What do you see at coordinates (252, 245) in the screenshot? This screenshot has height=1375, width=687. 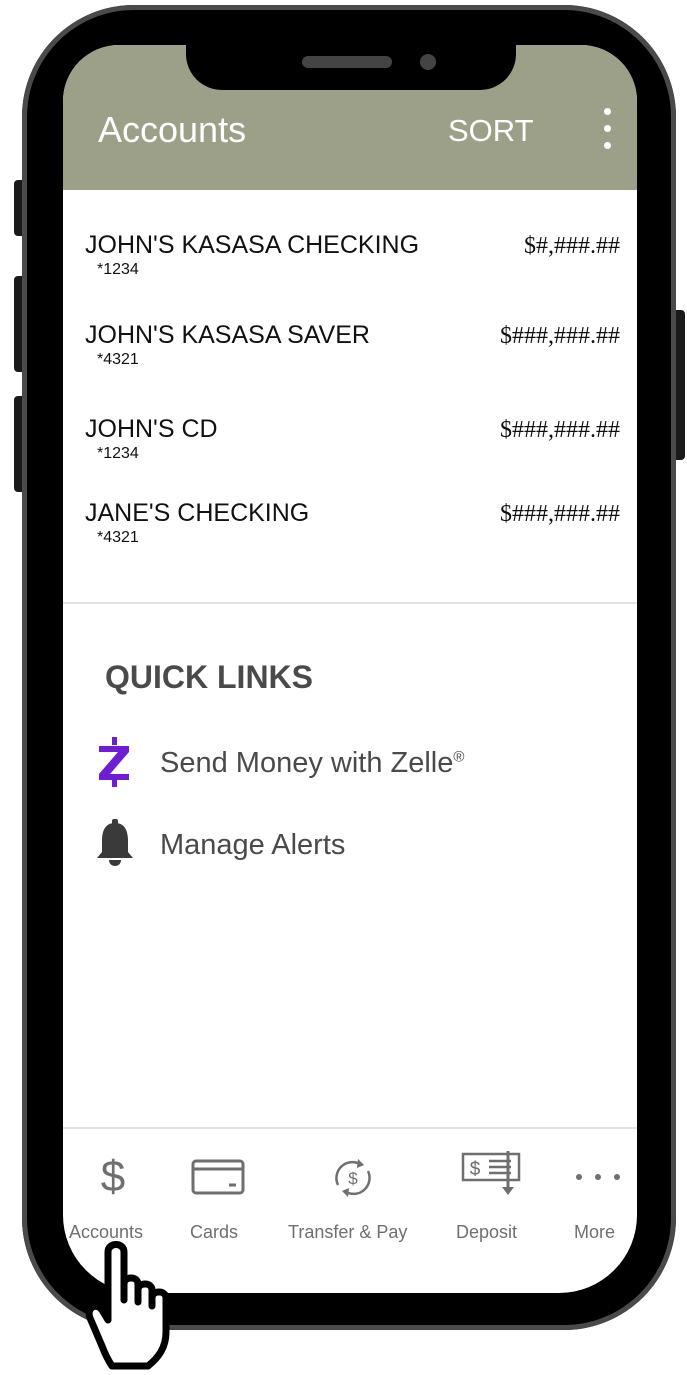 I see `account-name: JOHN'S KASASA CHECKING` at bounding box center [252, 245].